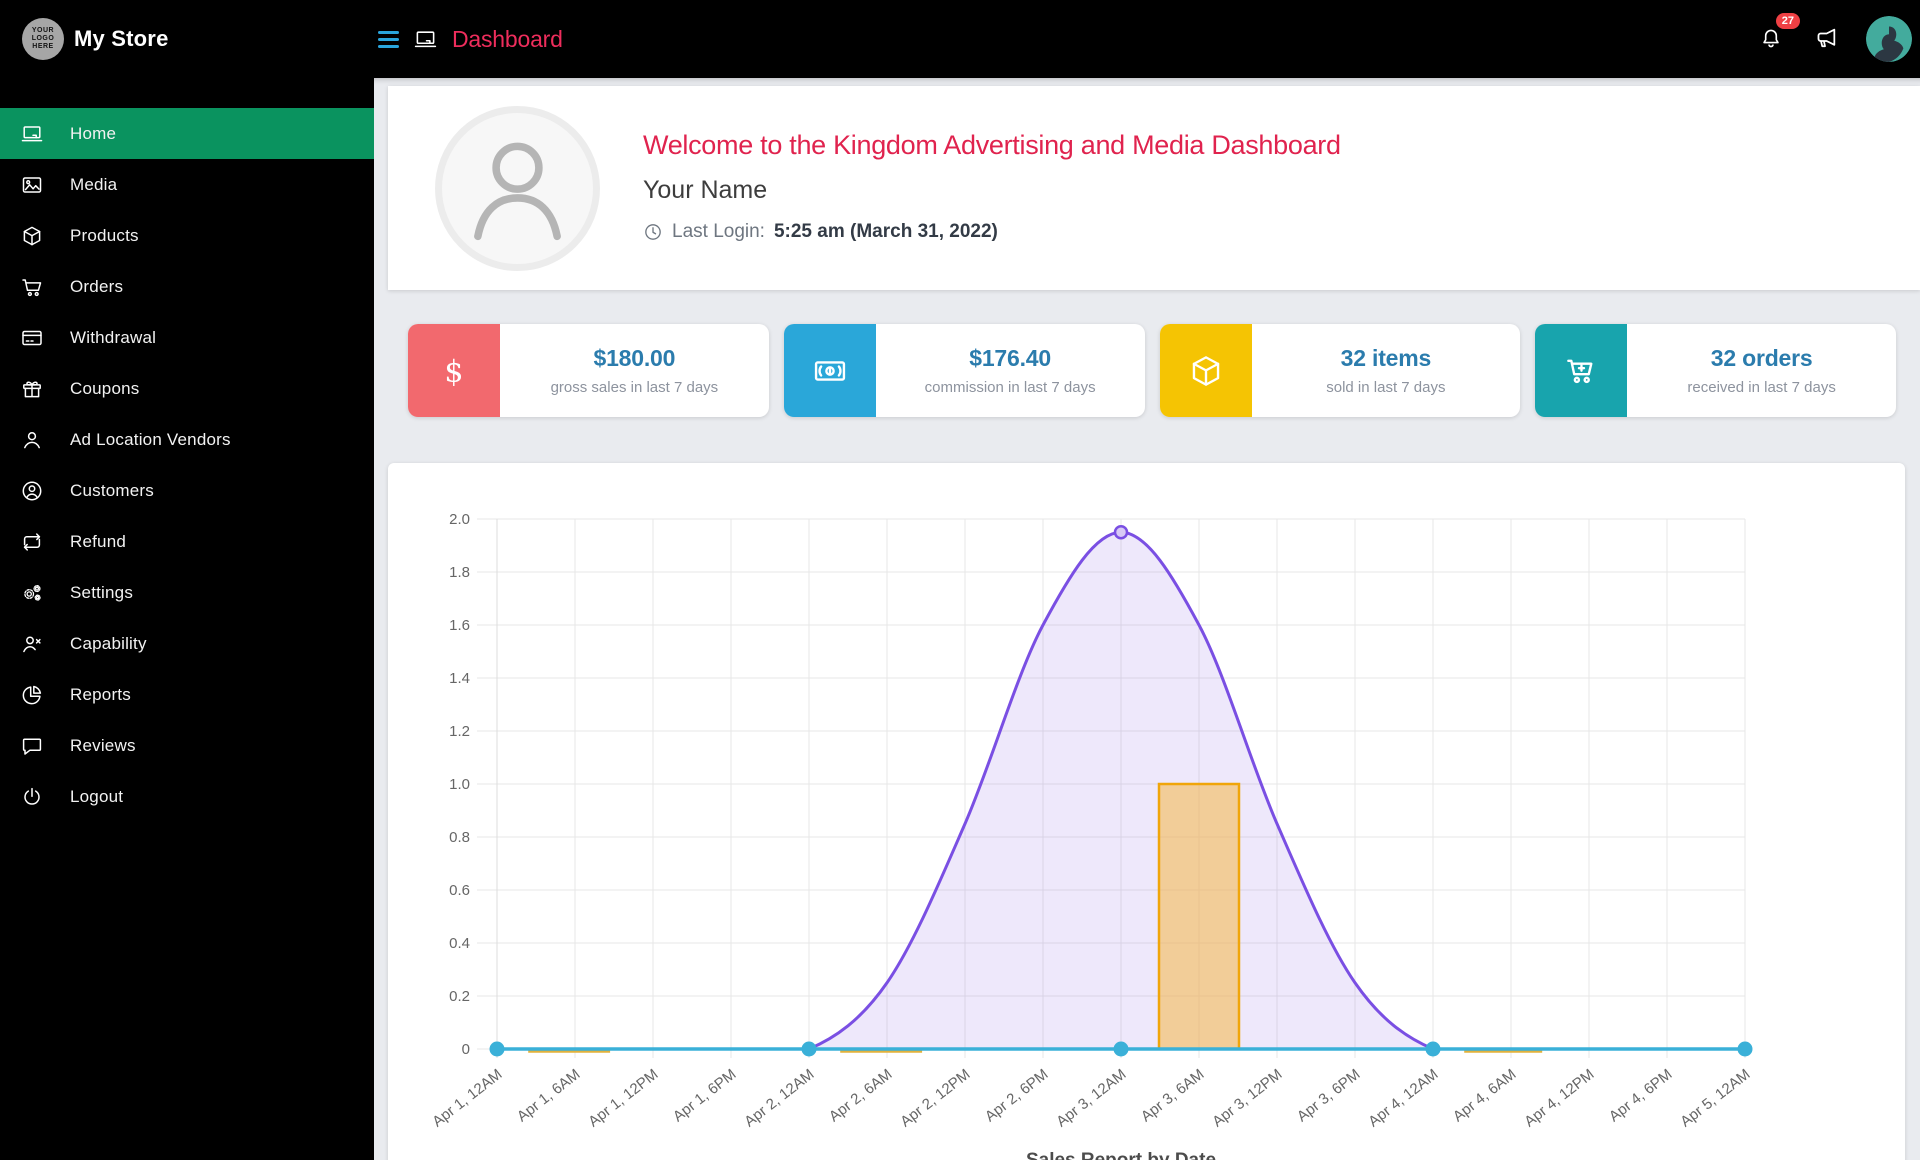  I want to click on sidebar-item-label: Refund, so click(98, 541).